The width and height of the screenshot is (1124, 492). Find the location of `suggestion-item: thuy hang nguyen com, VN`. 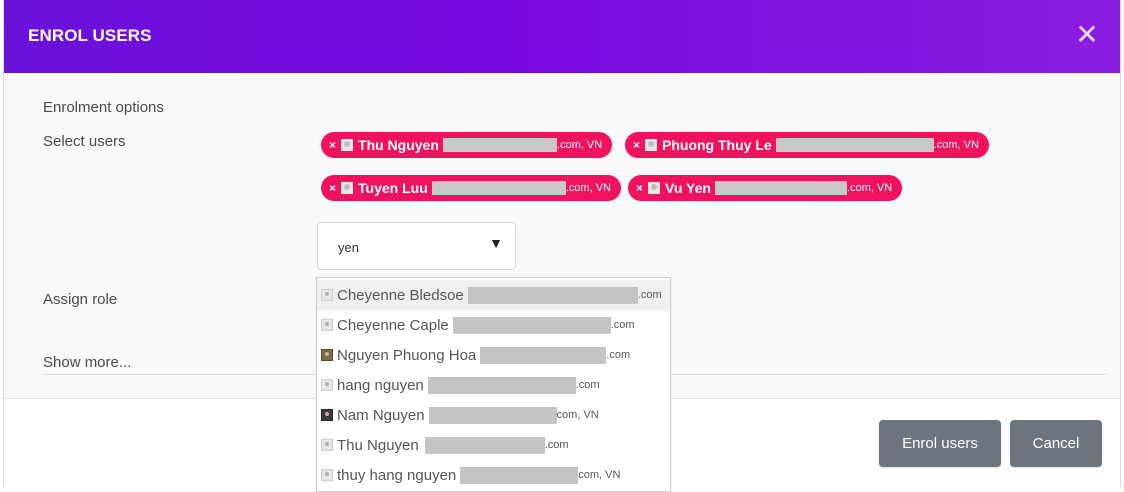

suggestion-item: thuy hang nguyen com, VN is located at coordinates (493, 475).